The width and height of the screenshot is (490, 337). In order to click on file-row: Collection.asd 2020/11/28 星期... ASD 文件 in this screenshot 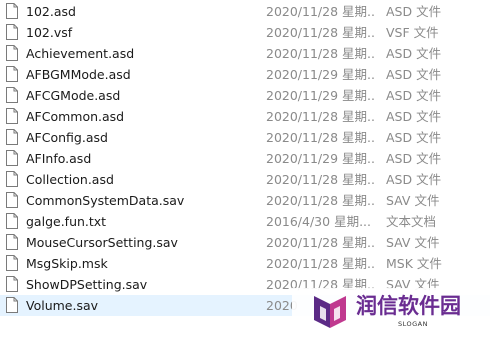, I will do `click(245, 179)`.